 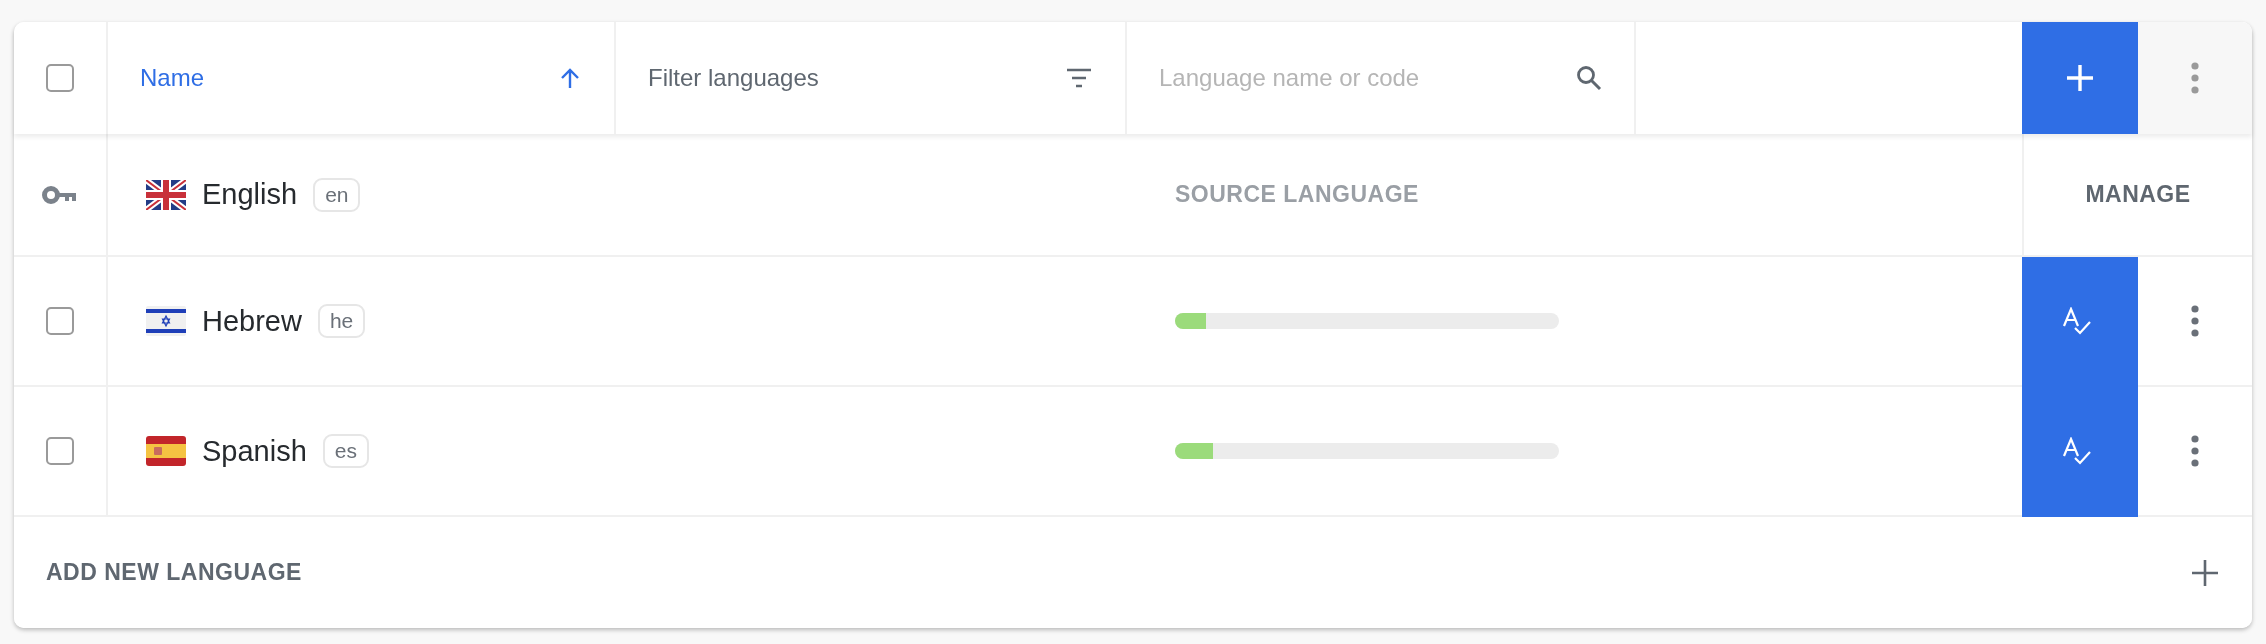 What do you see at coordinates (172, 78) in the screenshot?
I see `name-sort-header: Name` at bounding box center [172, 78].